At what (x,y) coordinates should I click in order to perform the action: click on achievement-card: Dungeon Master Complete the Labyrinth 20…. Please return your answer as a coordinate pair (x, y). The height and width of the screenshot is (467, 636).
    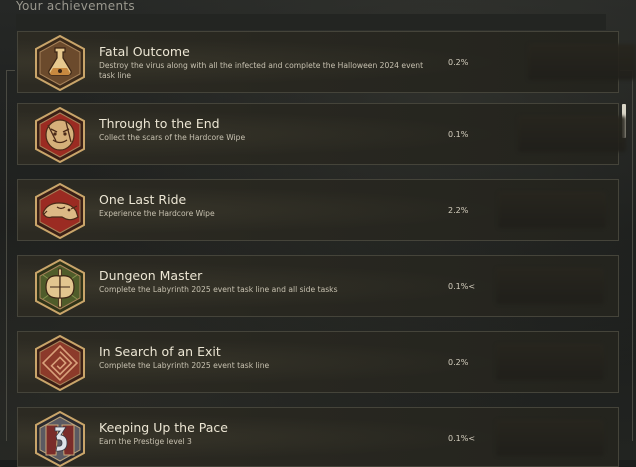
    Looking at the image, I should click on (318, 286).